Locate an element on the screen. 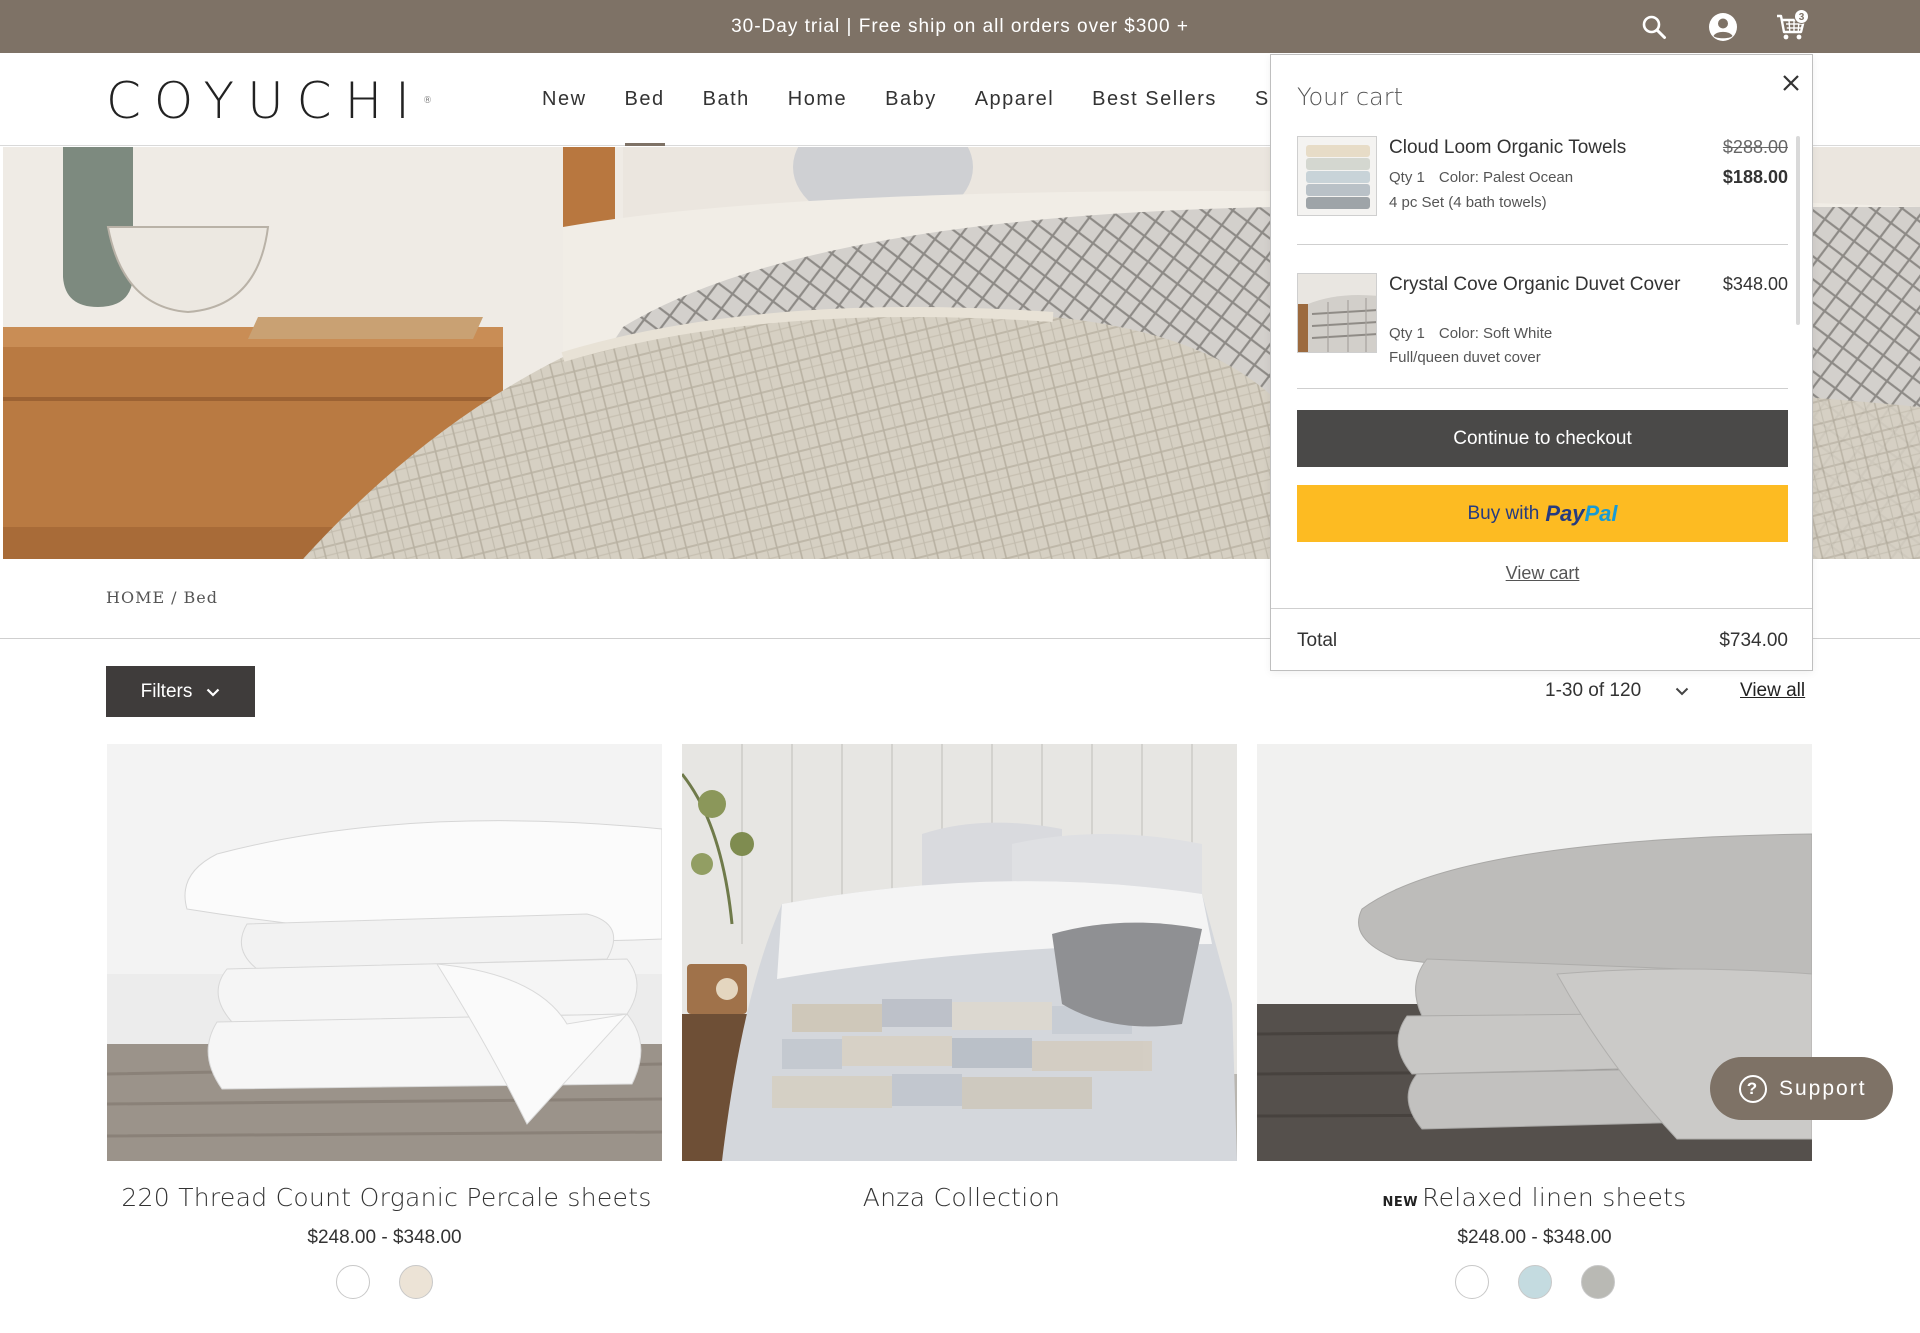 This screenshot has height=1333, width=1920. support-label: Support is located at coordinates (1823, 1088).